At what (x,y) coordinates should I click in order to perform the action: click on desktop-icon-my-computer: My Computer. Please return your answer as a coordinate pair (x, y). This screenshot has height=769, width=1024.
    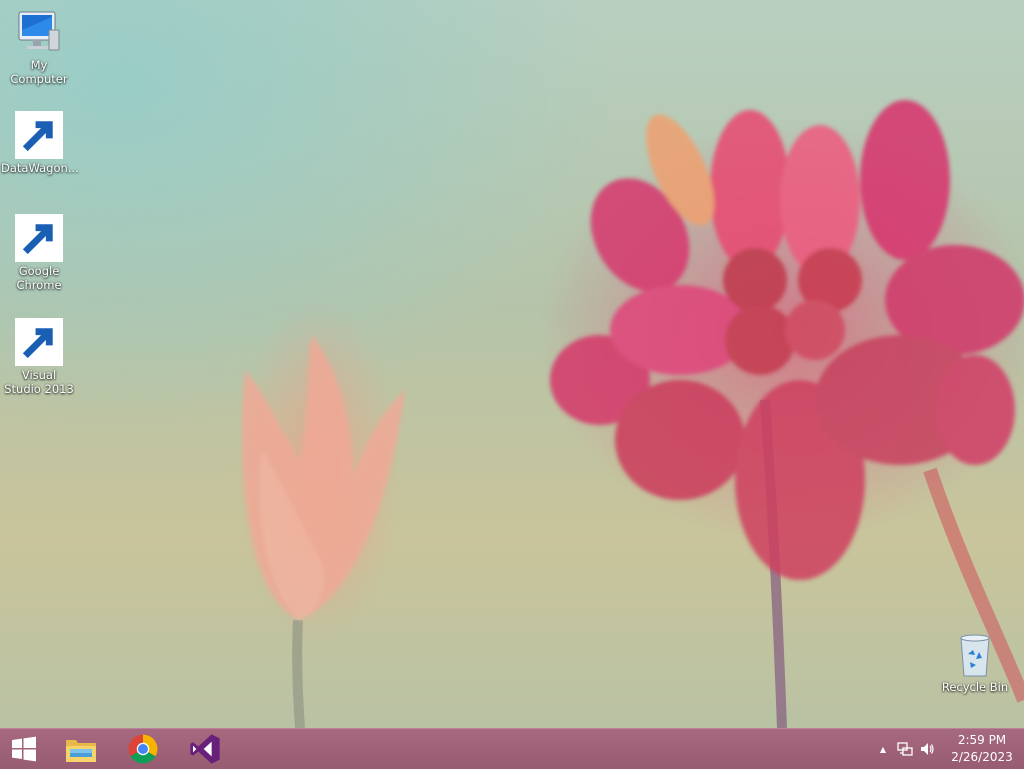
    Looking at the image, I should click on (39, 47).